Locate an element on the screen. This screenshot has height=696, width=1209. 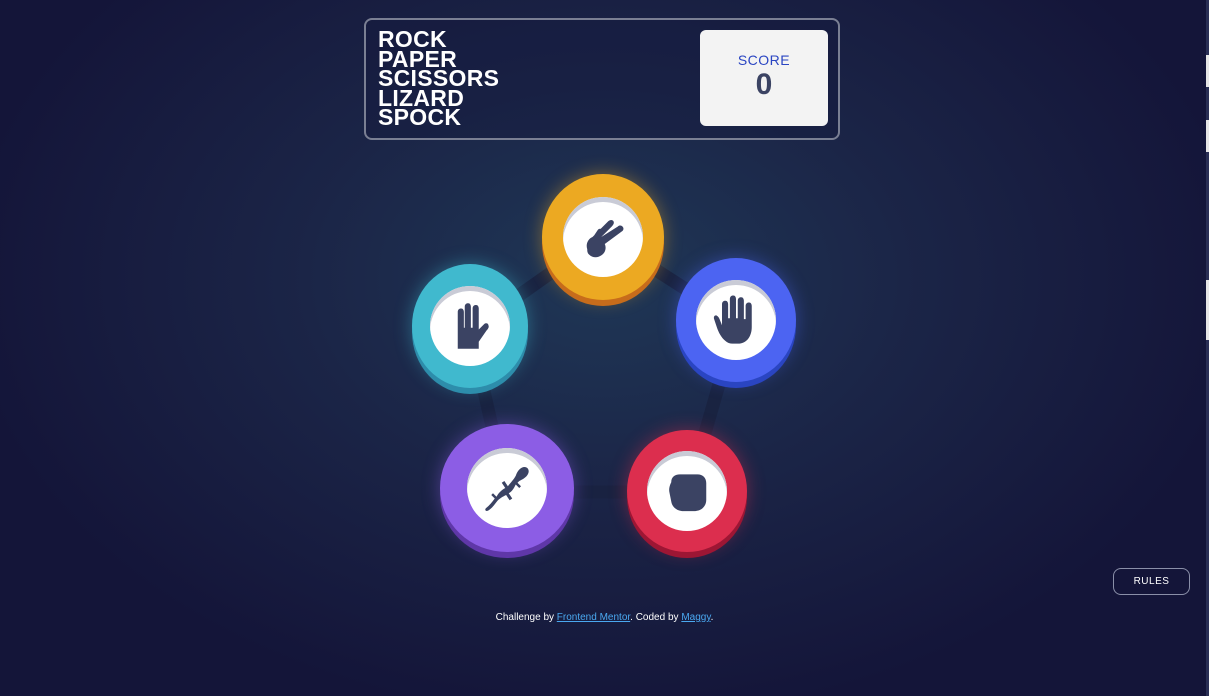
rules-button: RULES is located at coordinates (1151, 581).